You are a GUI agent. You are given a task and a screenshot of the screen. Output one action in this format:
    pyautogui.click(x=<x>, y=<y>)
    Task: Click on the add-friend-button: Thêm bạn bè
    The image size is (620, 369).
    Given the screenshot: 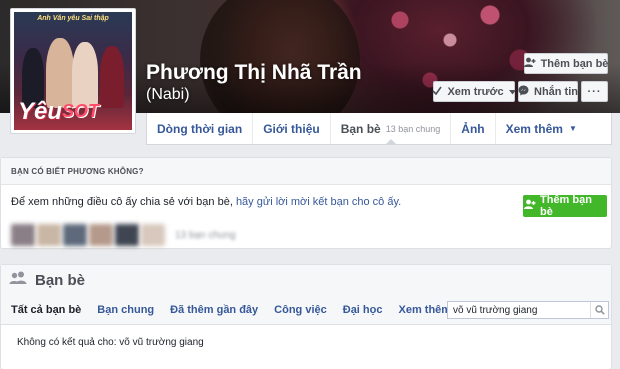 What is the action you would take?
    pyautogui.click(x=566, y=63)
    